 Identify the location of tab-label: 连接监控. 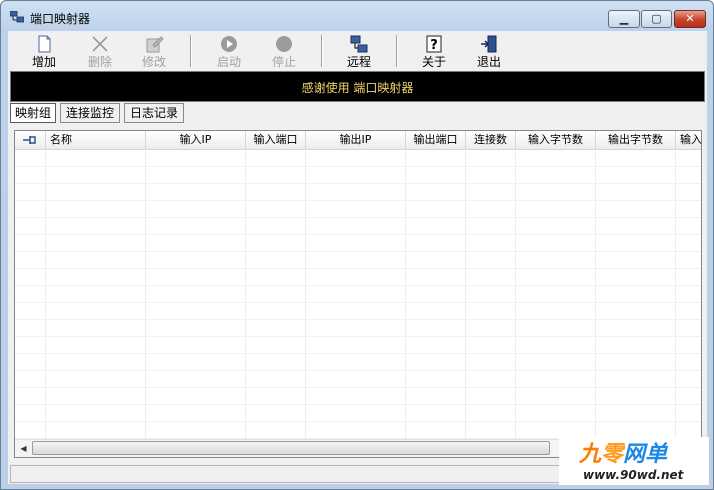
(89, 113).